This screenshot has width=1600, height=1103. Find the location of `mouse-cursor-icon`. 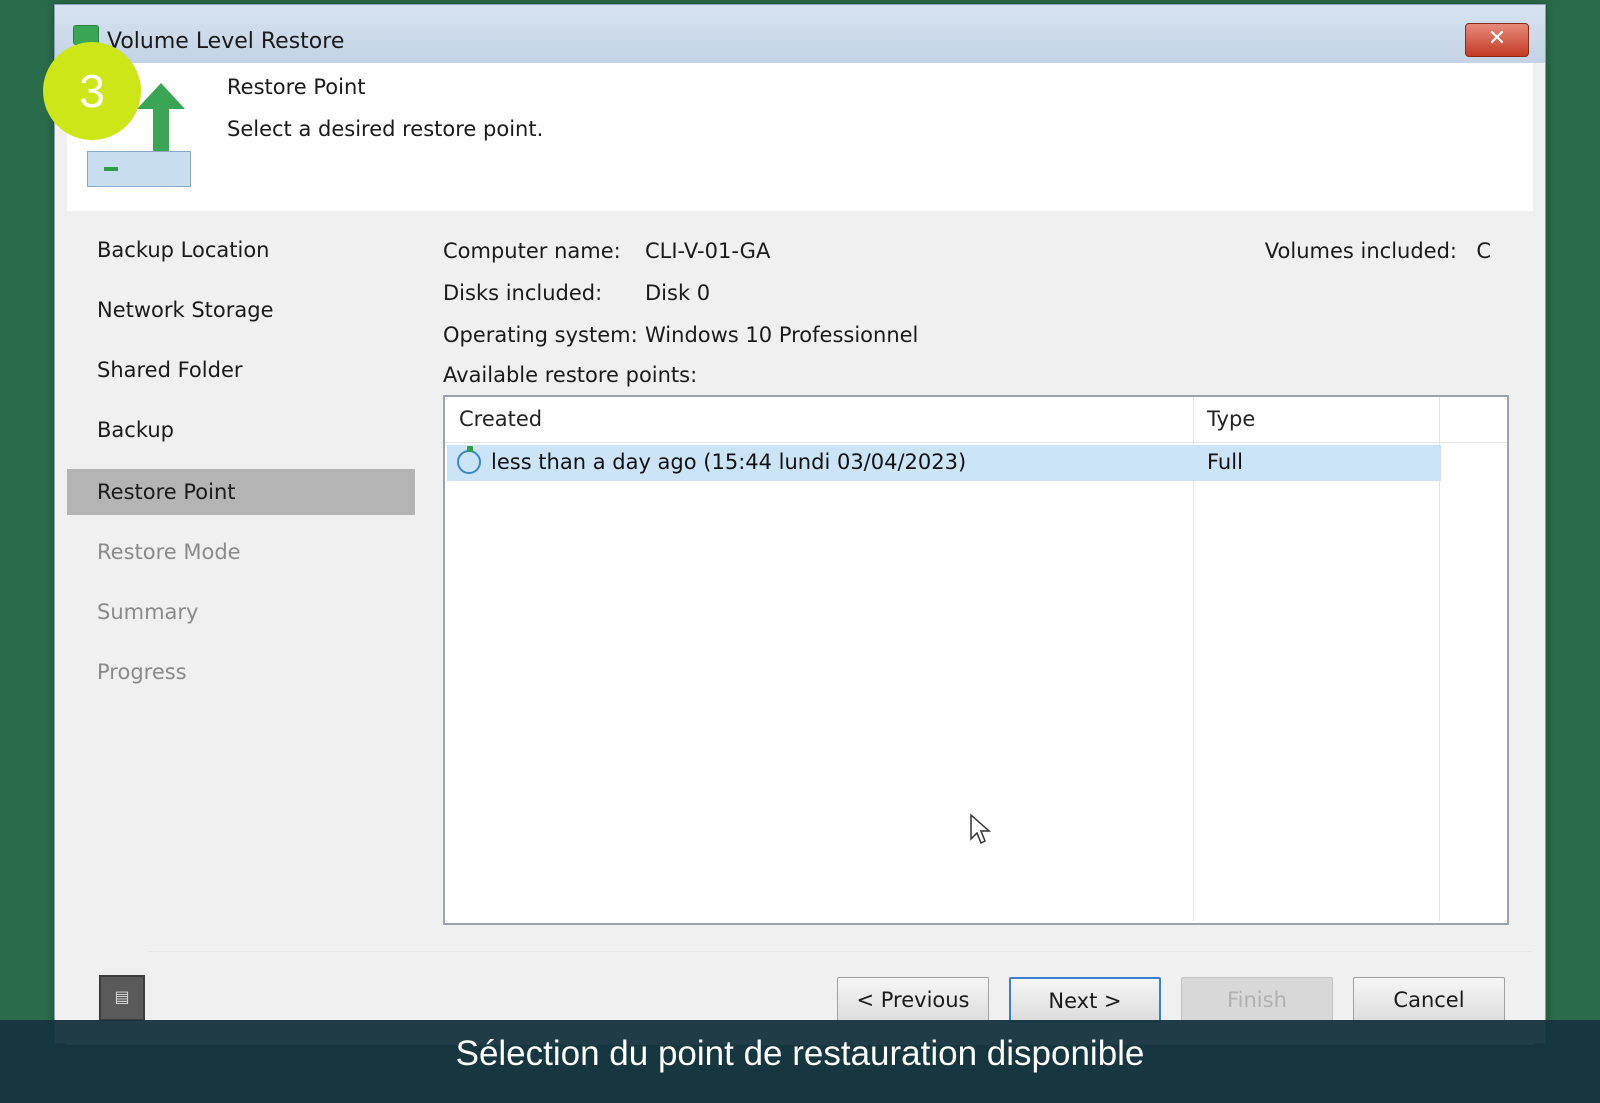

mouse-cursor-icon is located at coordinates (980, 829).